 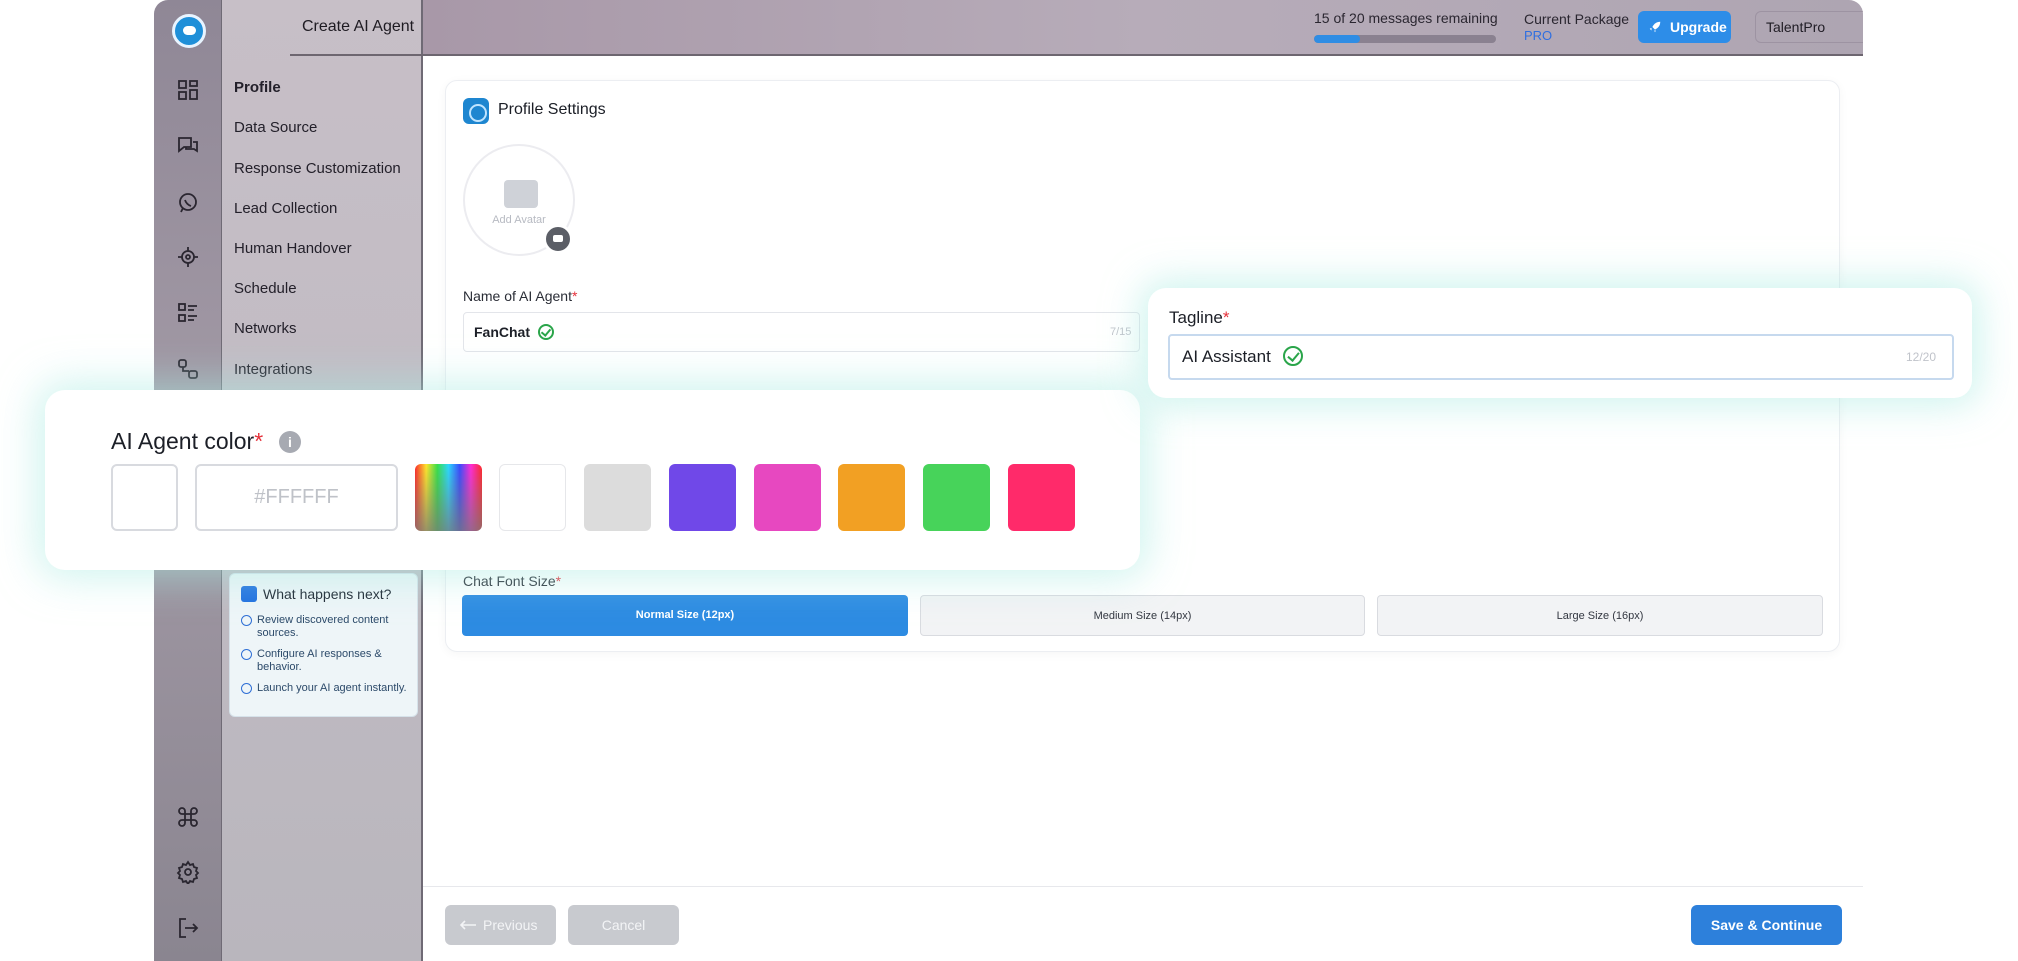 I want to click on page-title: Create AI Agent, so click(x=358, y=26).